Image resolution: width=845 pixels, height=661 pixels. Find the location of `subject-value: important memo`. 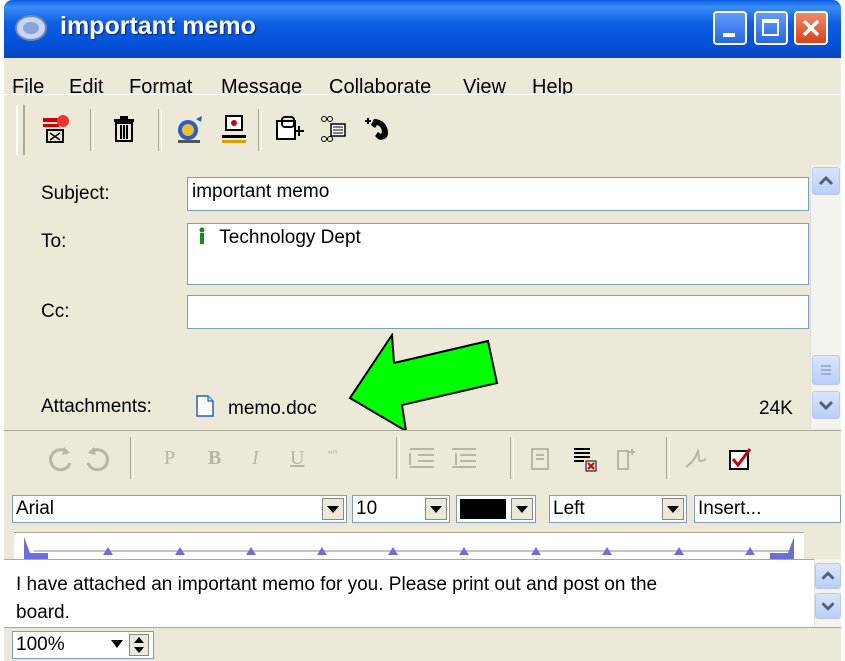

subject-value: important memo is located at coordinates (261, 191).